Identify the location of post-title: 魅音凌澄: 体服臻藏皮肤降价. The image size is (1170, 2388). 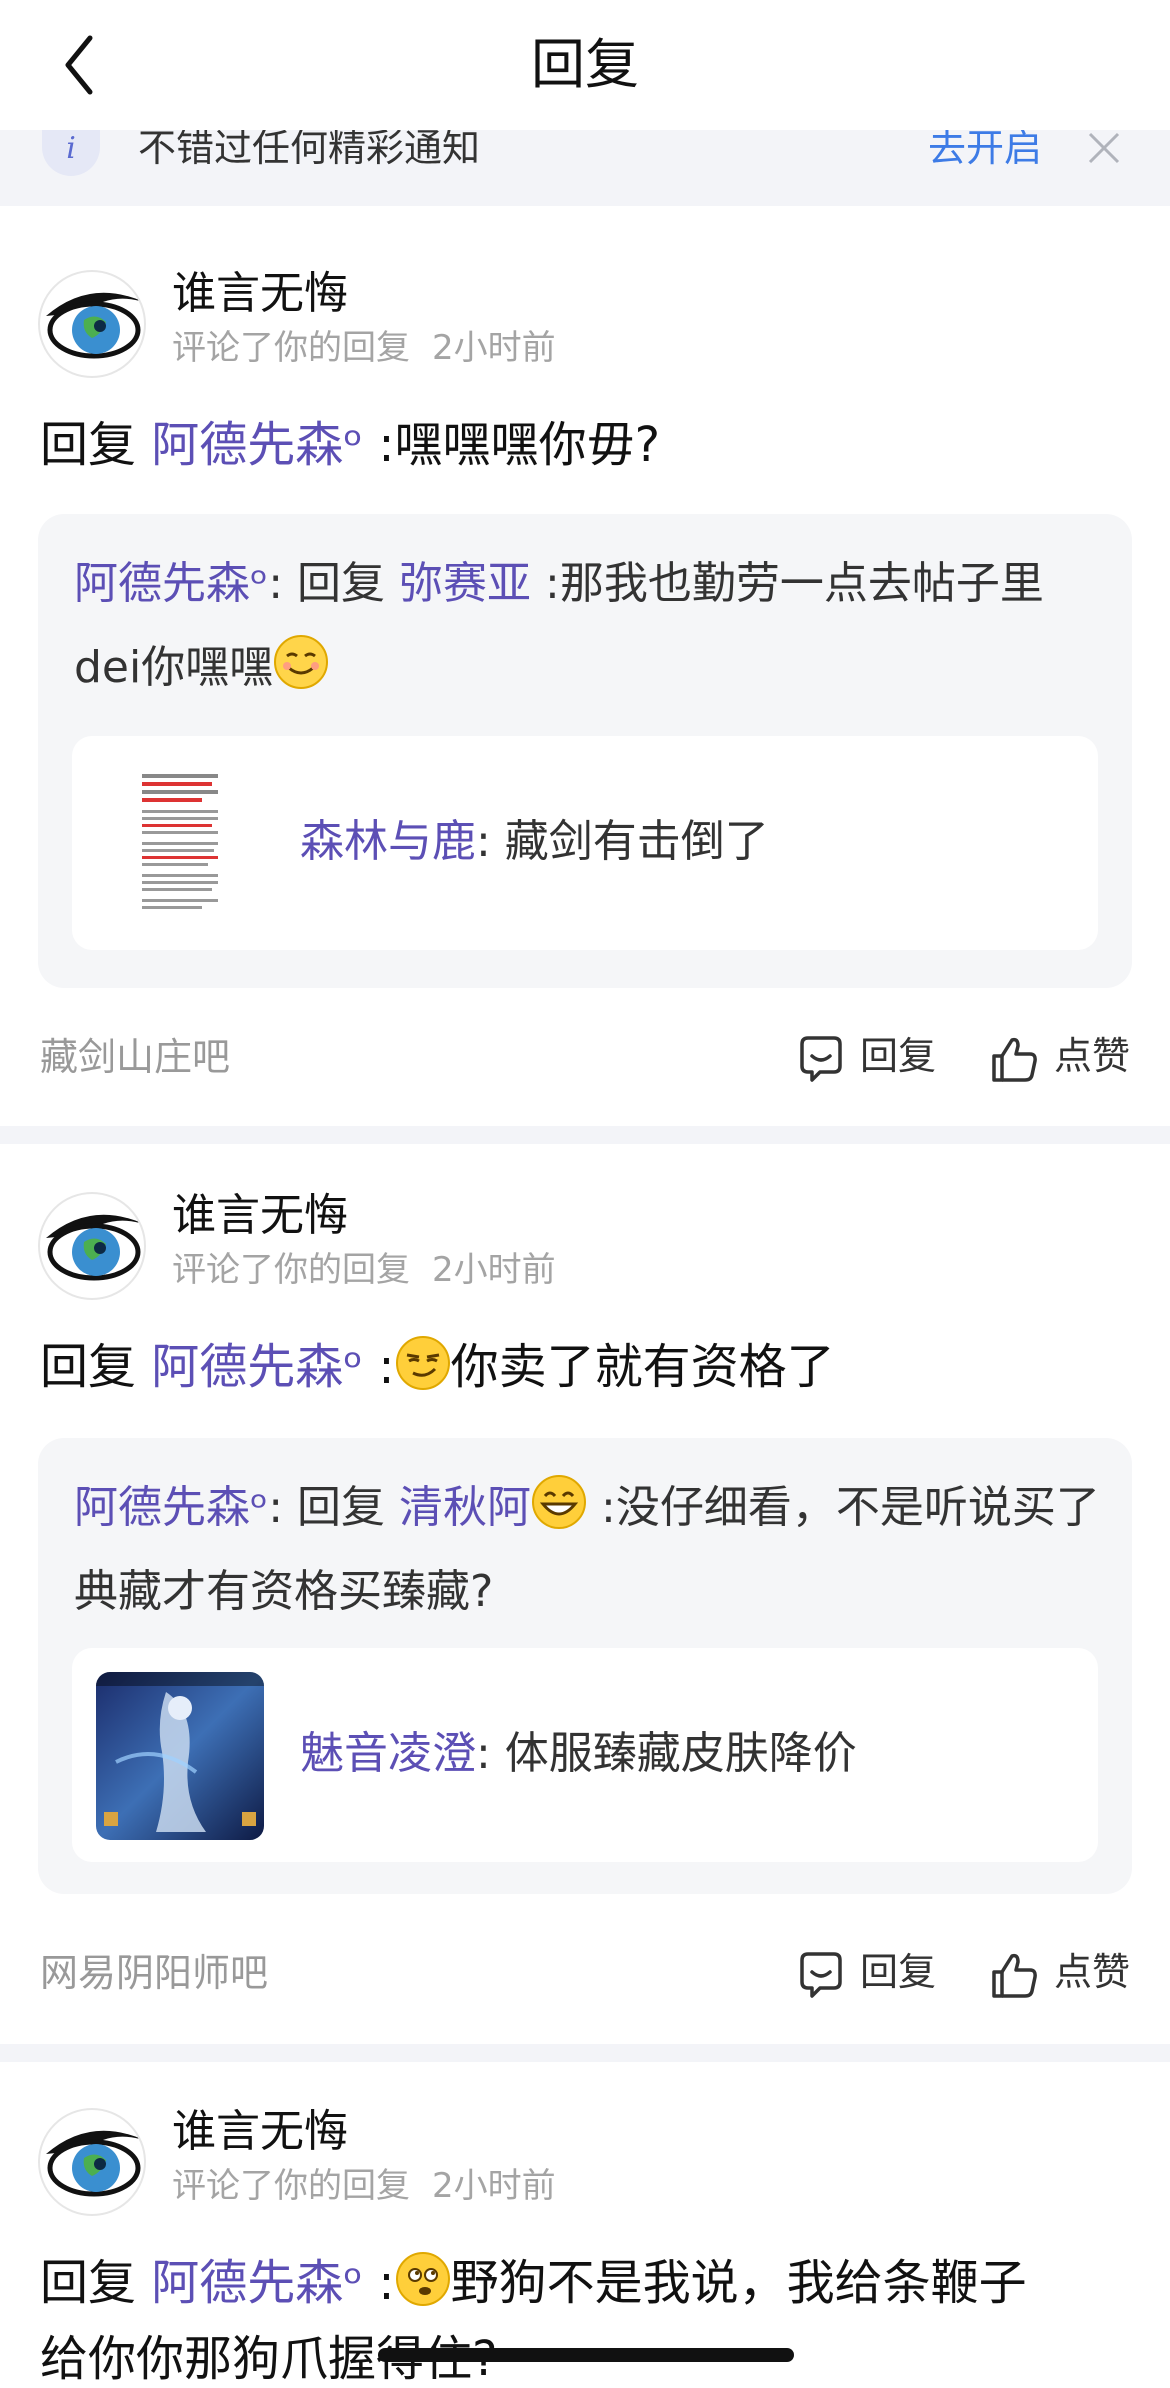
(578, 1754).